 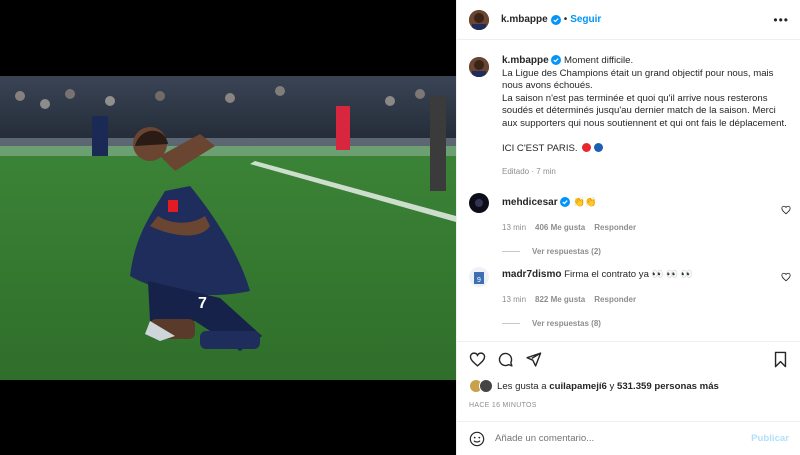 I want to click on bookmark-icon, so click(x=780, y=359).